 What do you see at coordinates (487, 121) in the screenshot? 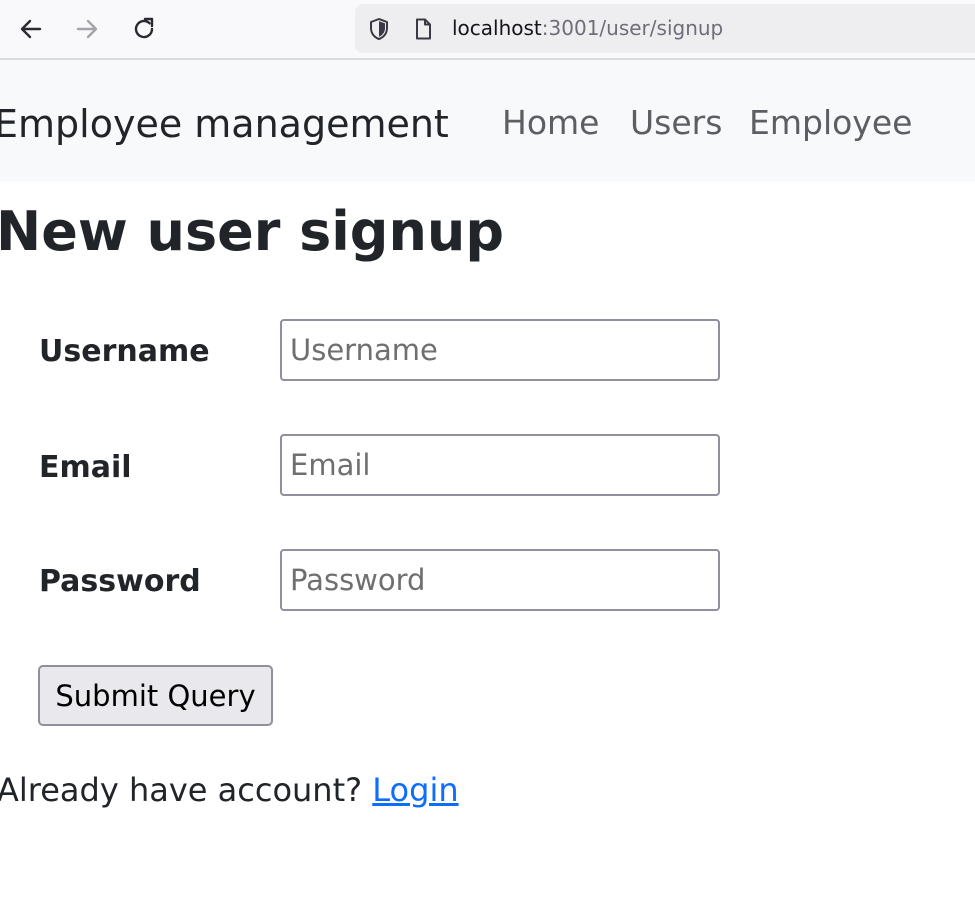
I see `site-navbar: Employee management Home Users Employee` at bounding box center [487, 121].